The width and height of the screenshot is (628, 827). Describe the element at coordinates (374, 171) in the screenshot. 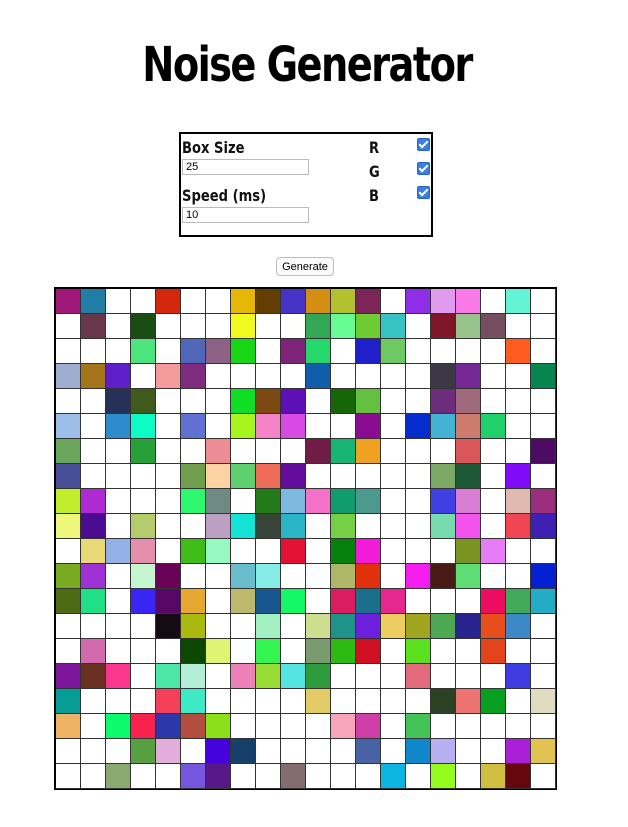

I see `g-label: G` at that location.